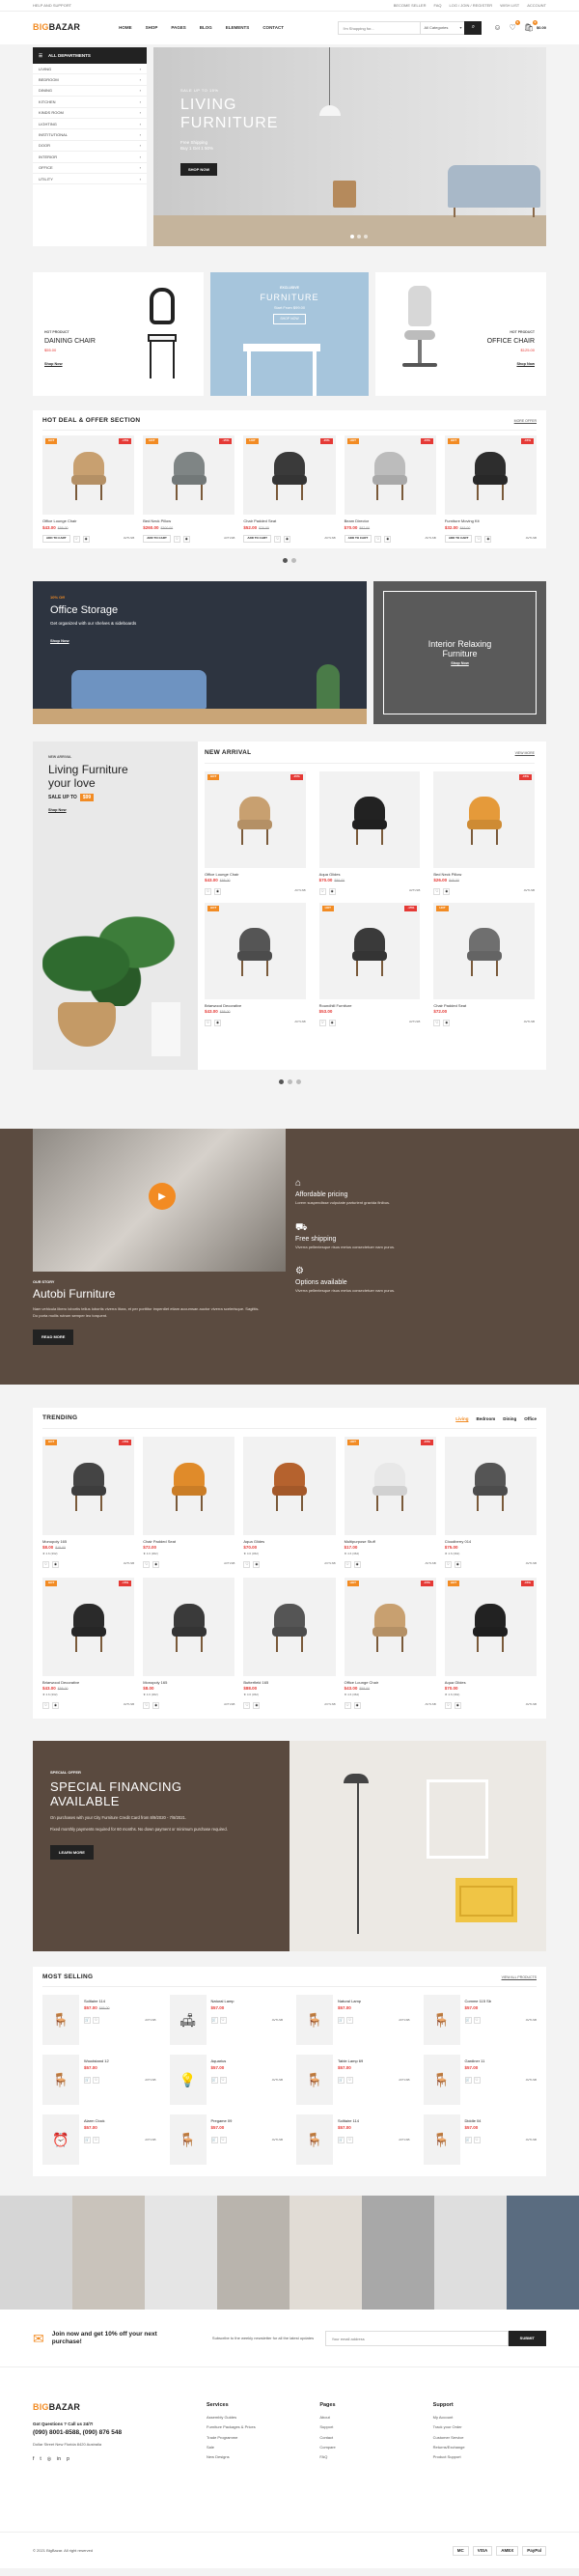  I want to click on product-name: Pregame 09, so click(247, 2121).